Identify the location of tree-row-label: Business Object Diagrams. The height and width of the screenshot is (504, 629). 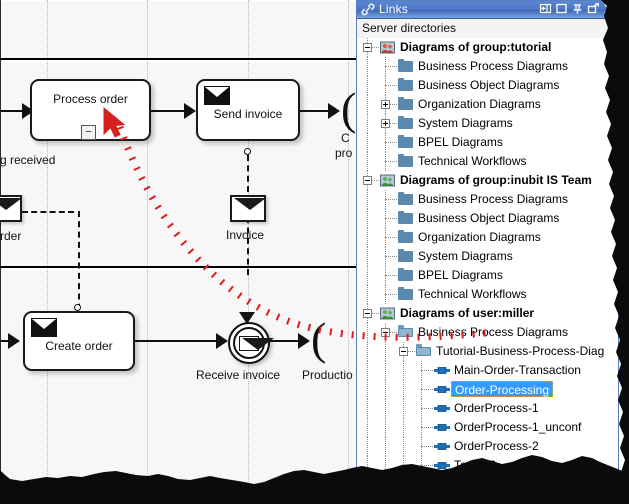
(489, 484).